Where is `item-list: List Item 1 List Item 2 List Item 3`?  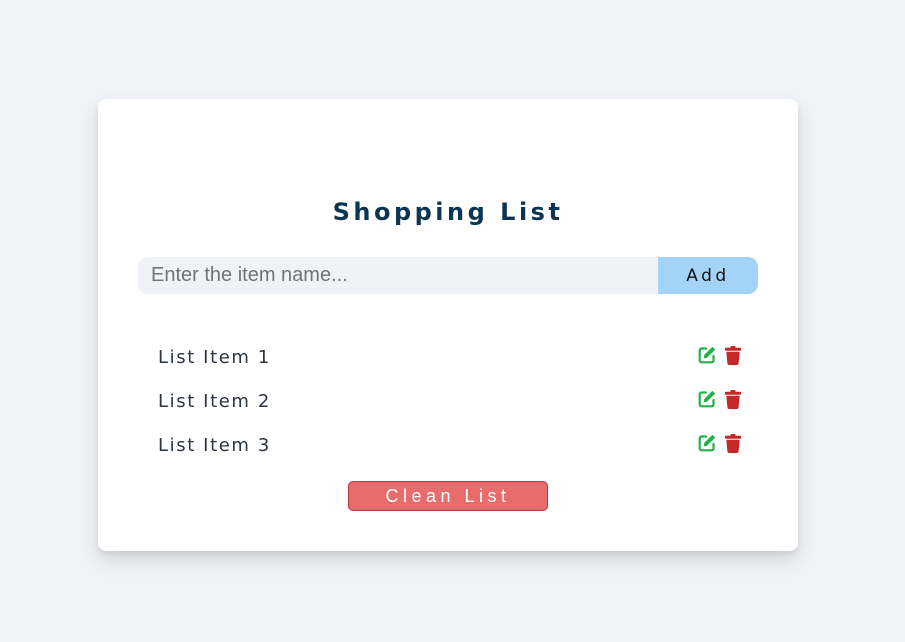
item-list: List Item 1 List Item 2 List Item 3 is located at coordinates (450, 401).